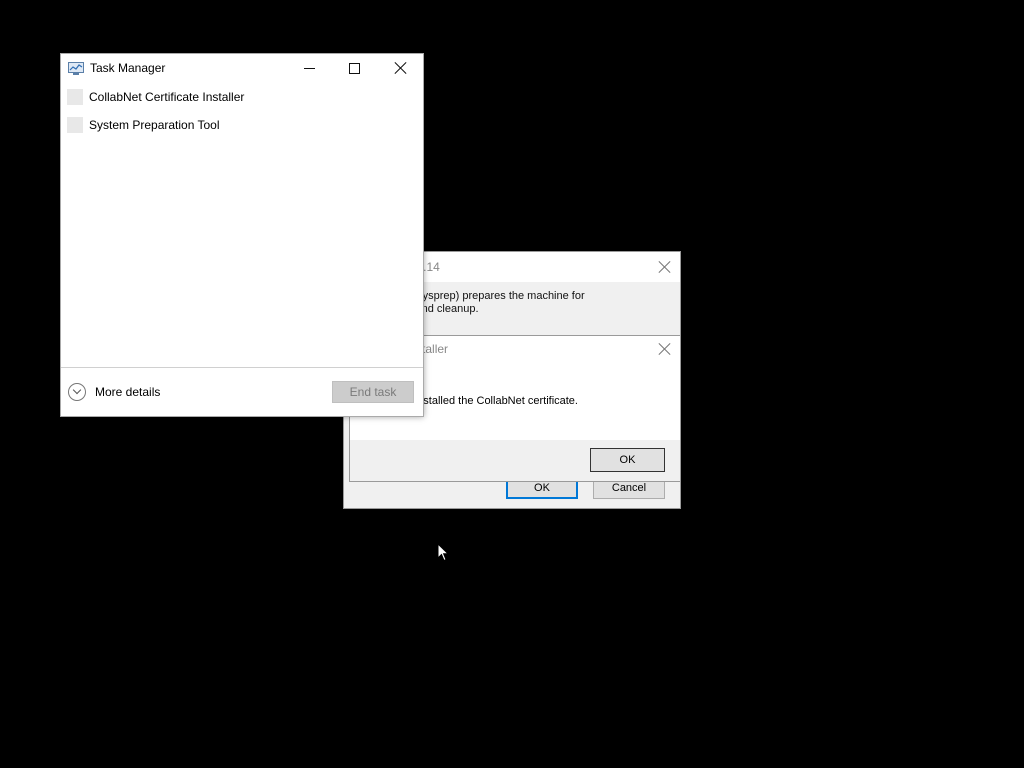 The height and width of the screenshot is (768, 1024). I want to click on task-manager-icon, so click(76, 68).